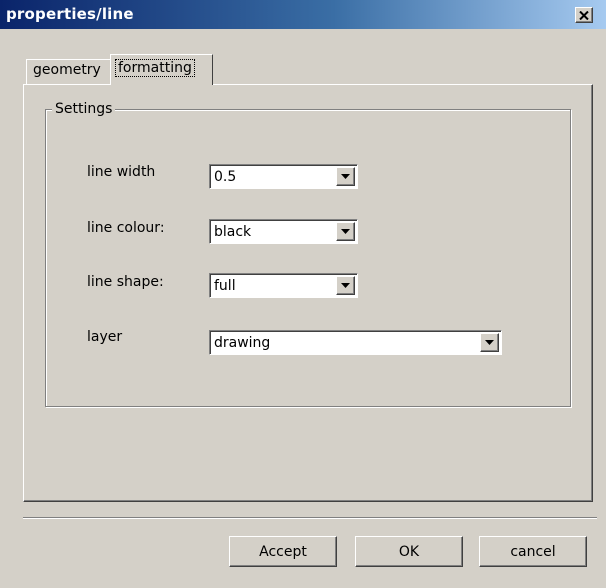  What do you see at coordinates (310, 518) in the screenshot?
I see `footer-separator` at bounding box center [310, 518].